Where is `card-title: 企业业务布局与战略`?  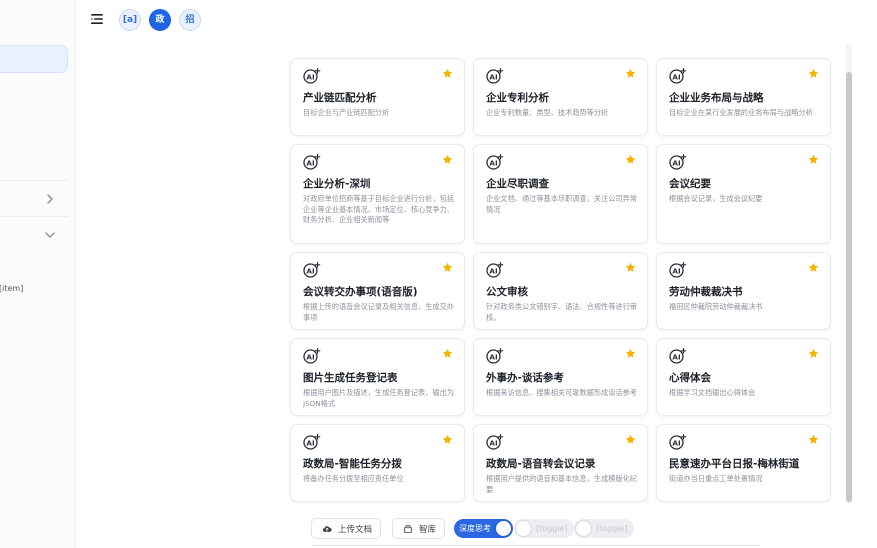
card-title: 企业业务布局与战略 is located at coordinates (716, 98).